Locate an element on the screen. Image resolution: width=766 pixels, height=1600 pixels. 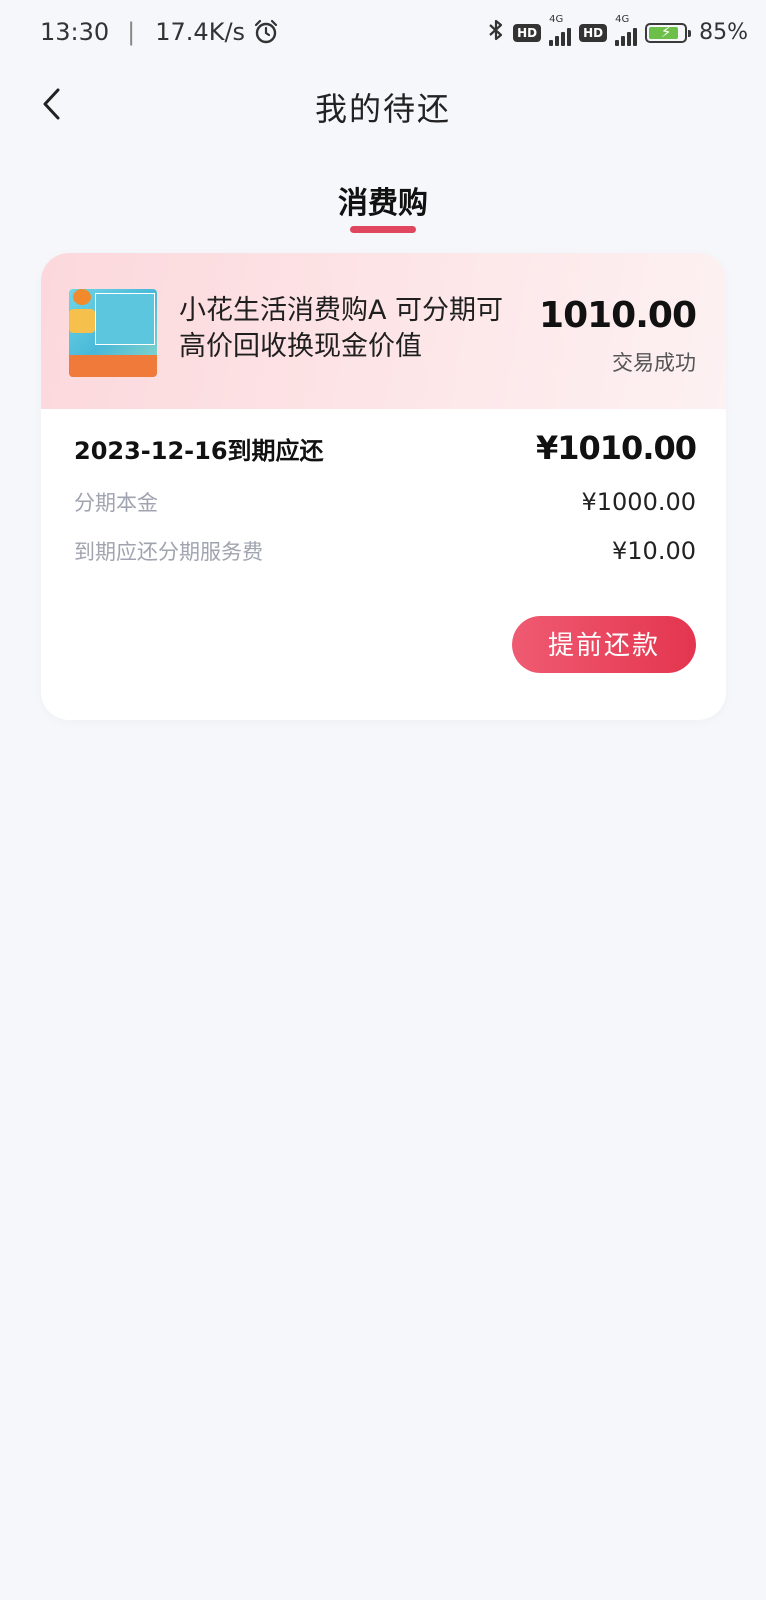
order-amount: 1010.00 is located at coordinates (618, 315).